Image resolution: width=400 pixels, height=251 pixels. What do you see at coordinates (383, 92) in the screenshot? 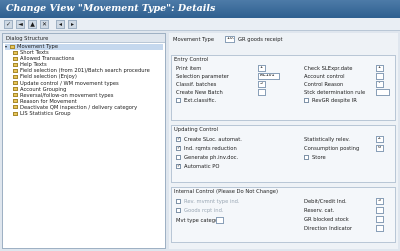
I see `stck-determination-field` at bounding box center [383, 92].